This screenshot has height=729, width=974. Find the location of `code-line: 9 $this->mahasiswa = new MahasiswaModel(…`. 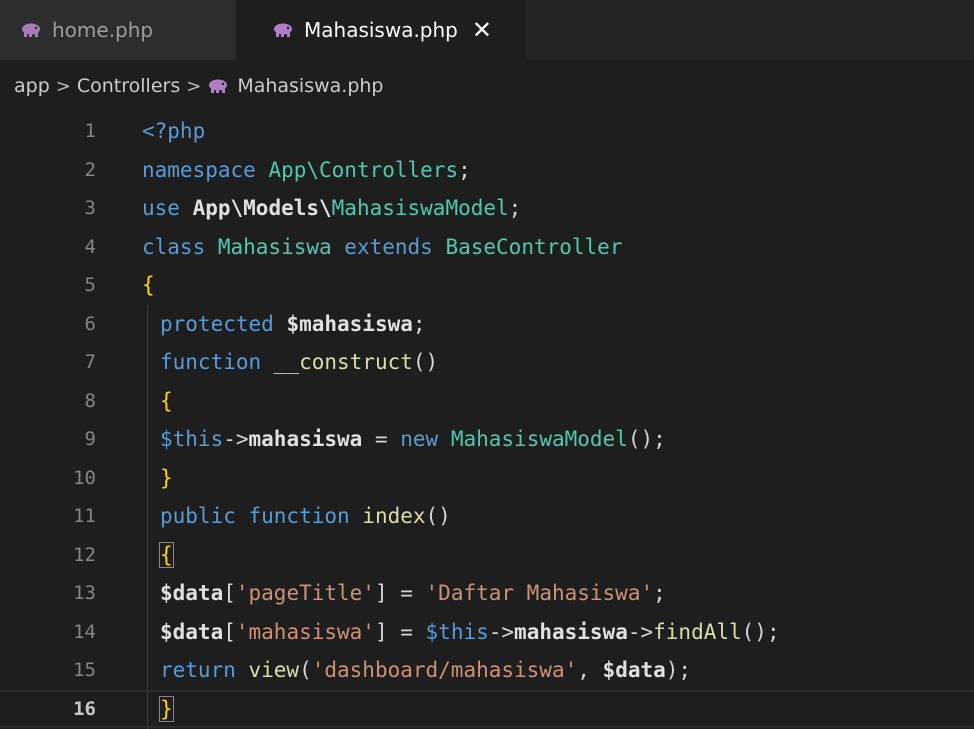

code-line: 9 $this->mahasiswa = new MahasiswaModel(… is located at coordinates (487, 439).